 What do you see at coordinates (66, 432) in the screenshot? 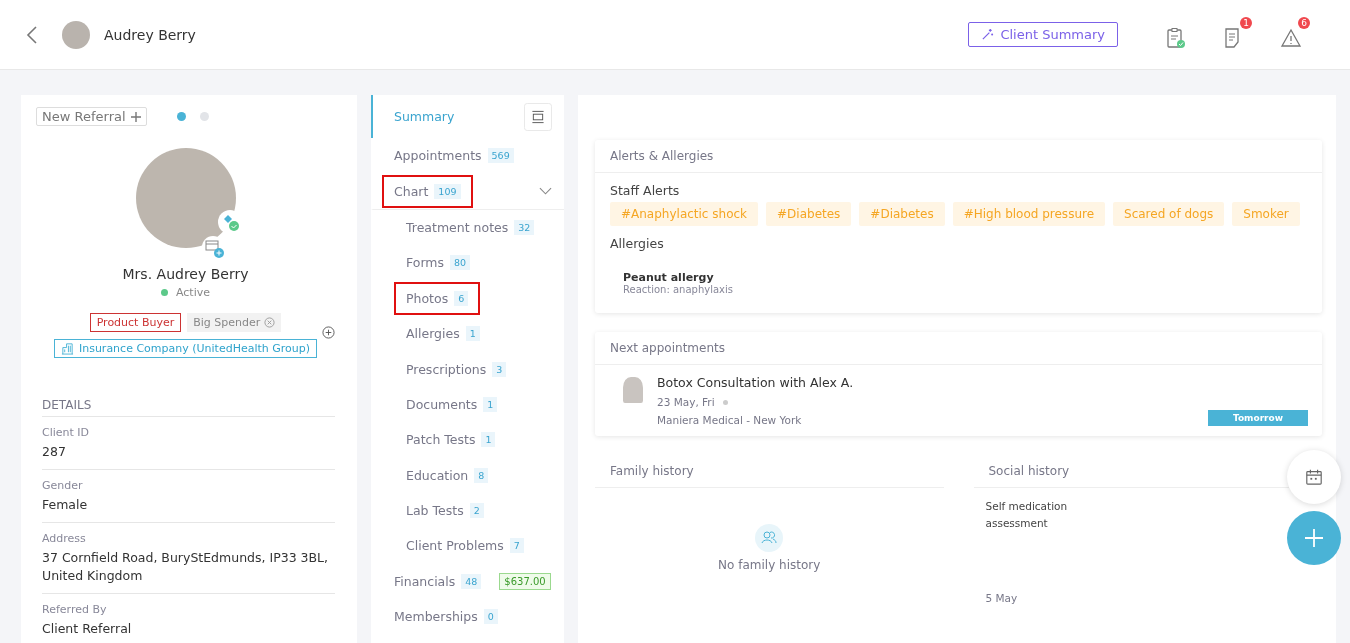
I see `detail-label: Client ID` at bounding box center [66, 432].